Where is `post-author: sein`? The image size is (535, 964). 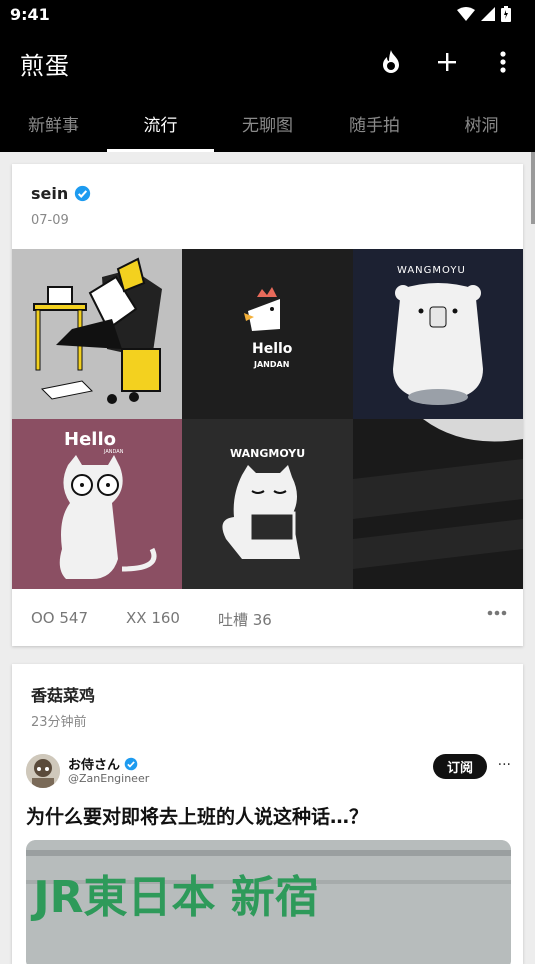
post-author: sein is located at coordinates (61, 193).